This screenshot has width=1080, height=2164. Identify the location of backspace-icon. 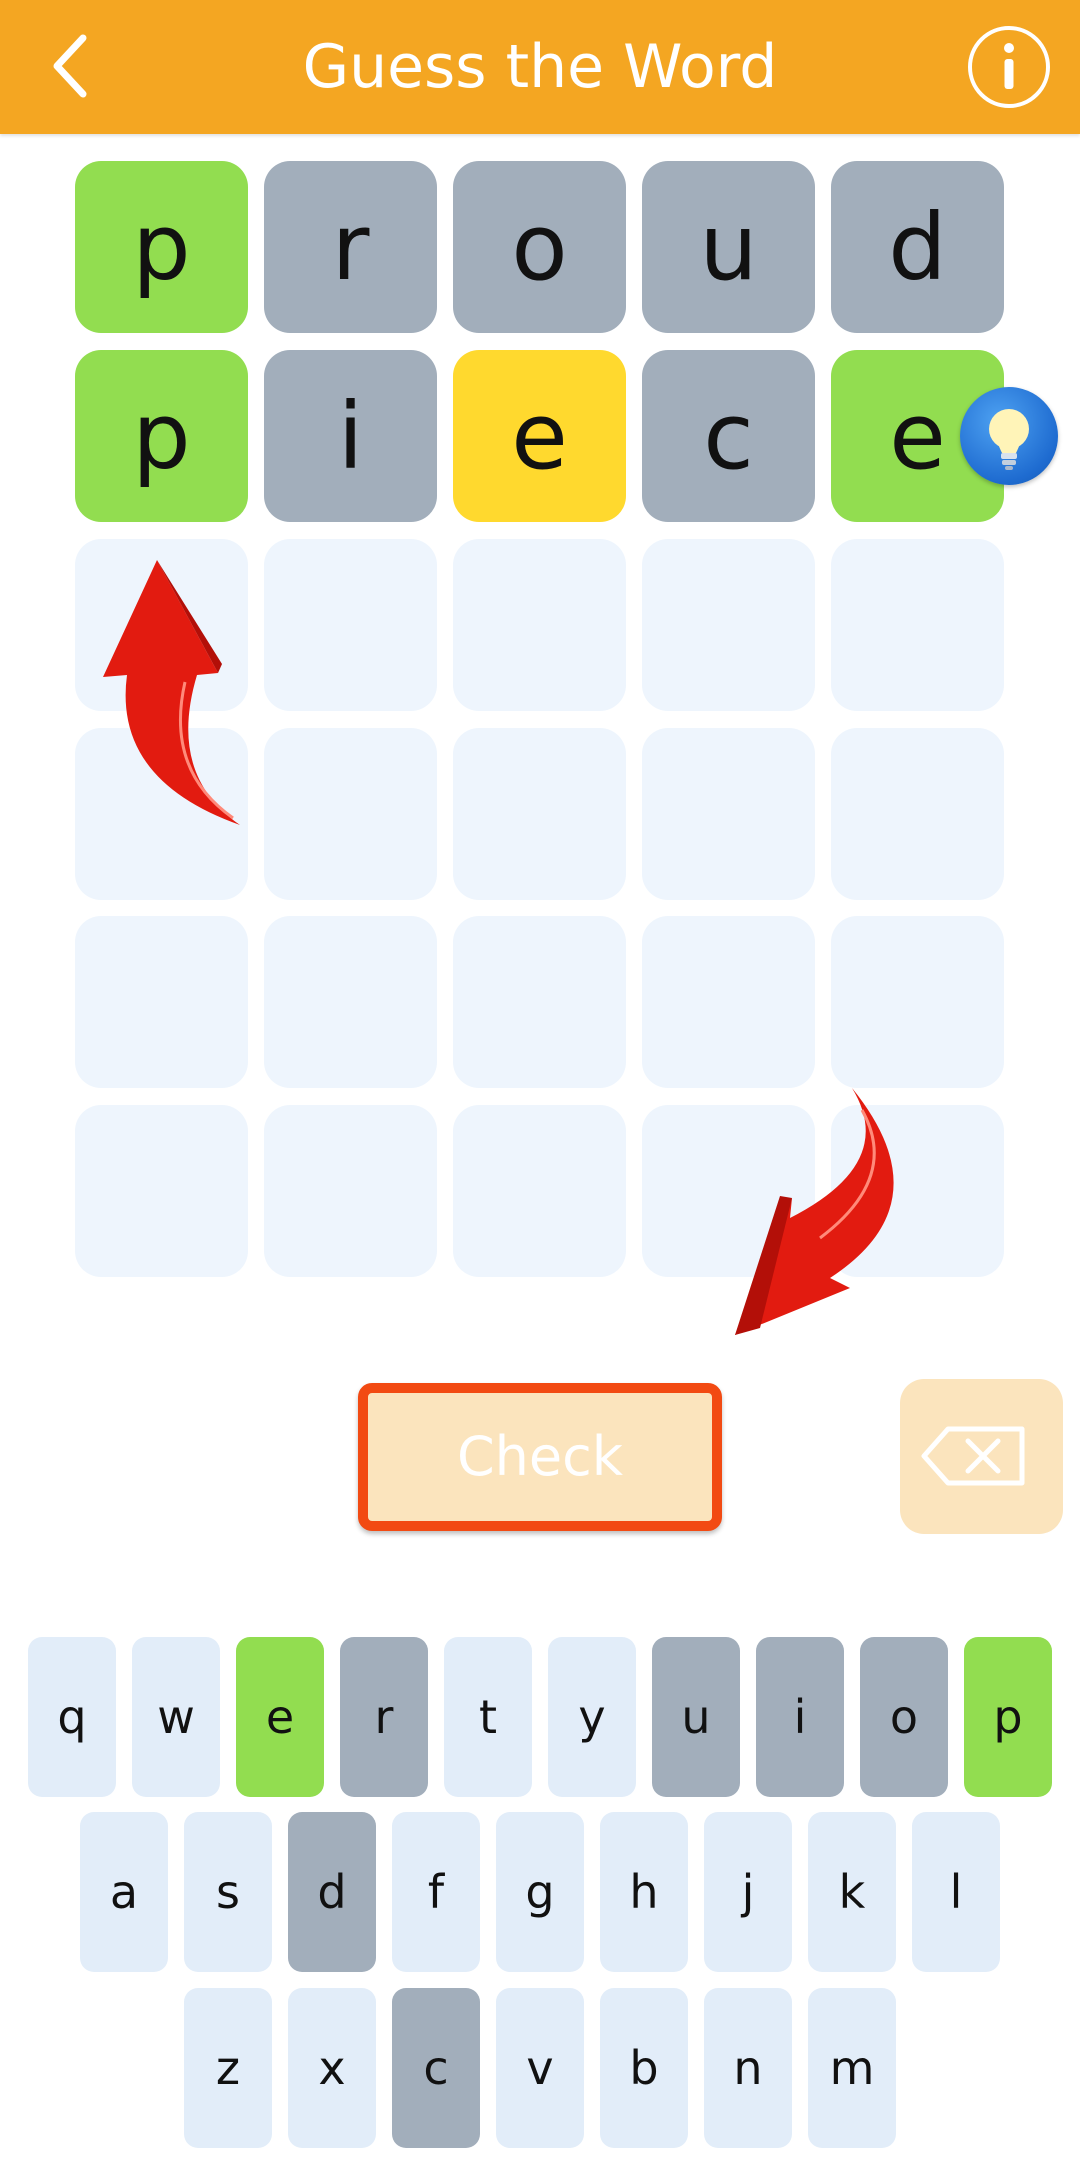
(973, 1456).